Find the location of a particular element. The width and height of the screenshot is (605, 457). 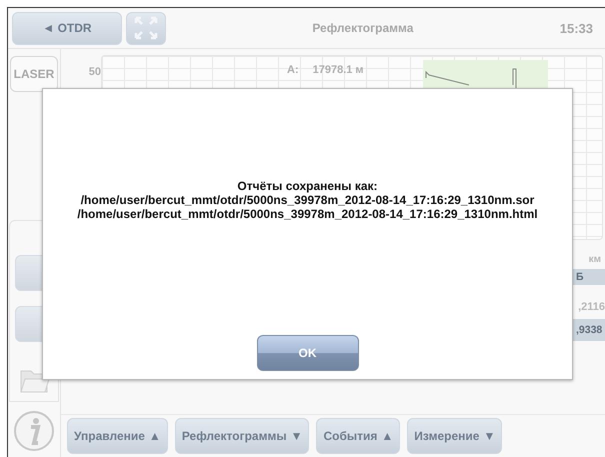

screen-title: Рефлектограмма is located at coordinates (362, 28).